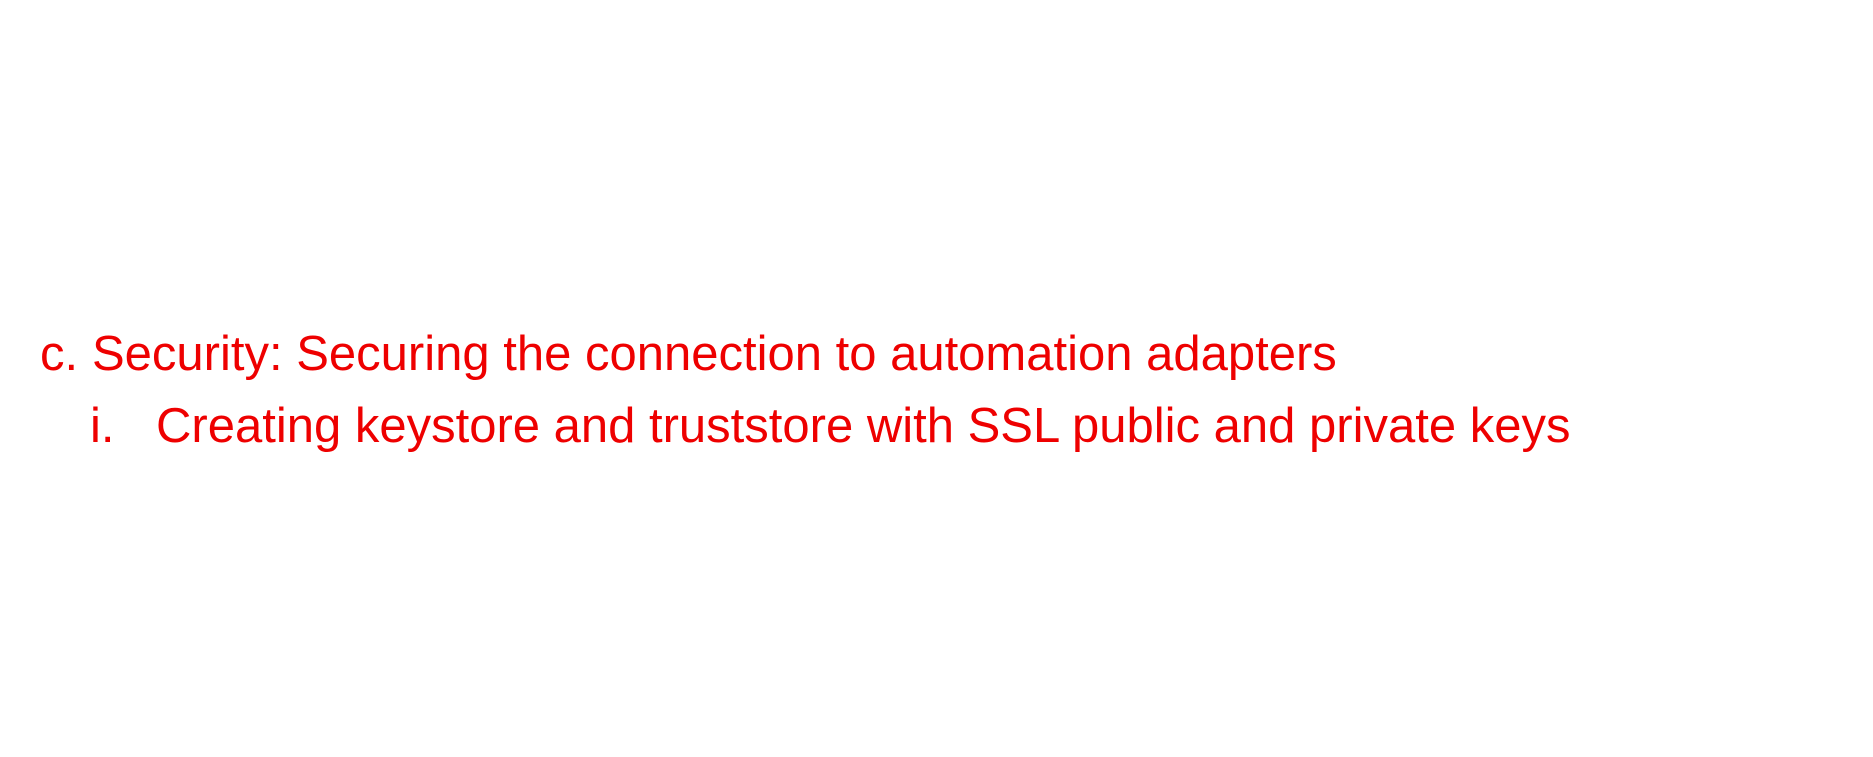 Image resolution: width=1873 pixels, height=757 pixels. Describe the element at coordinates (59, 354) in the screenshot. I see `list-item-marker: c.` at that location.